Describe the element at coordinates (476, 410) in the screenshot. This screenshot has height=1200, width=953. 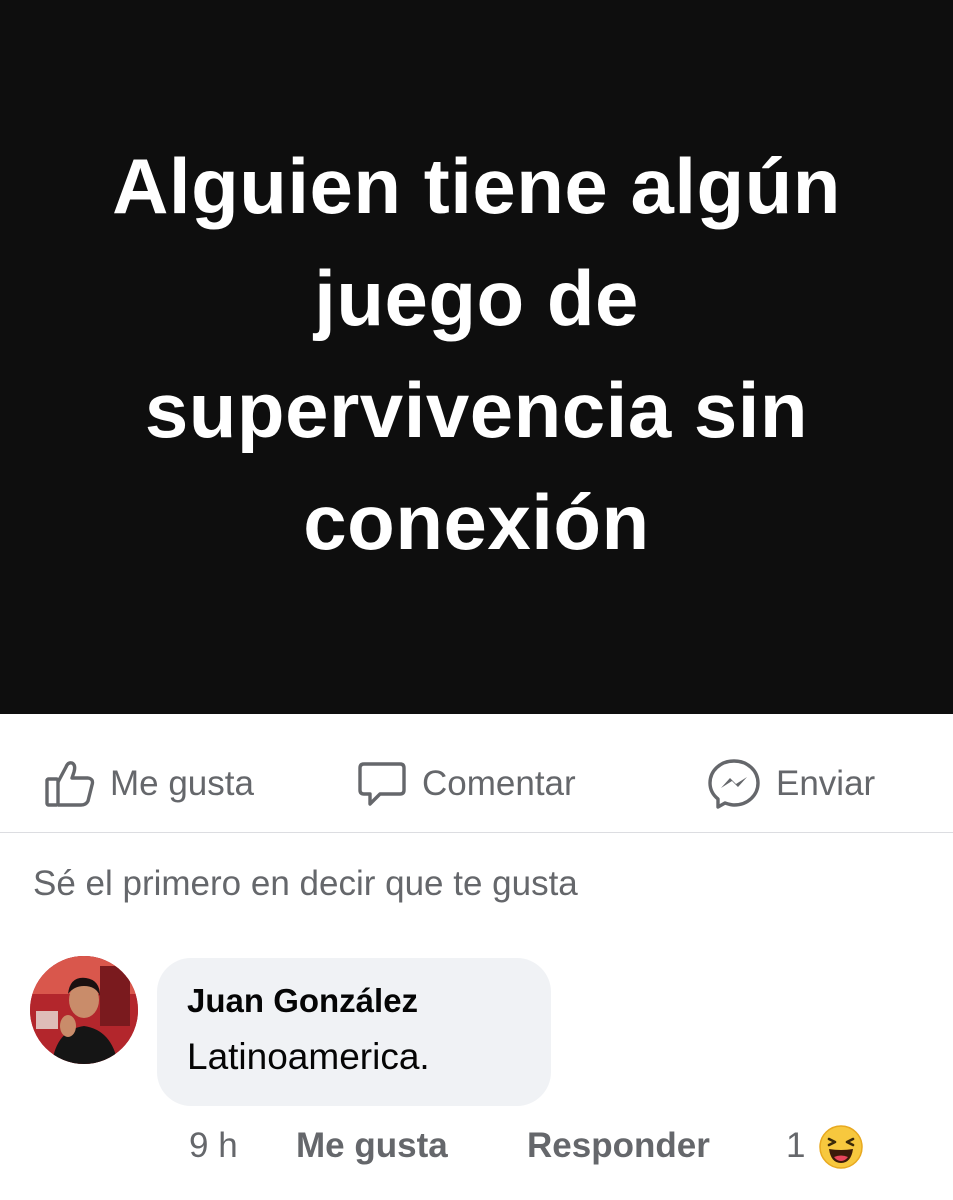
I see `post-text-line: supervivencia sin` at that location.